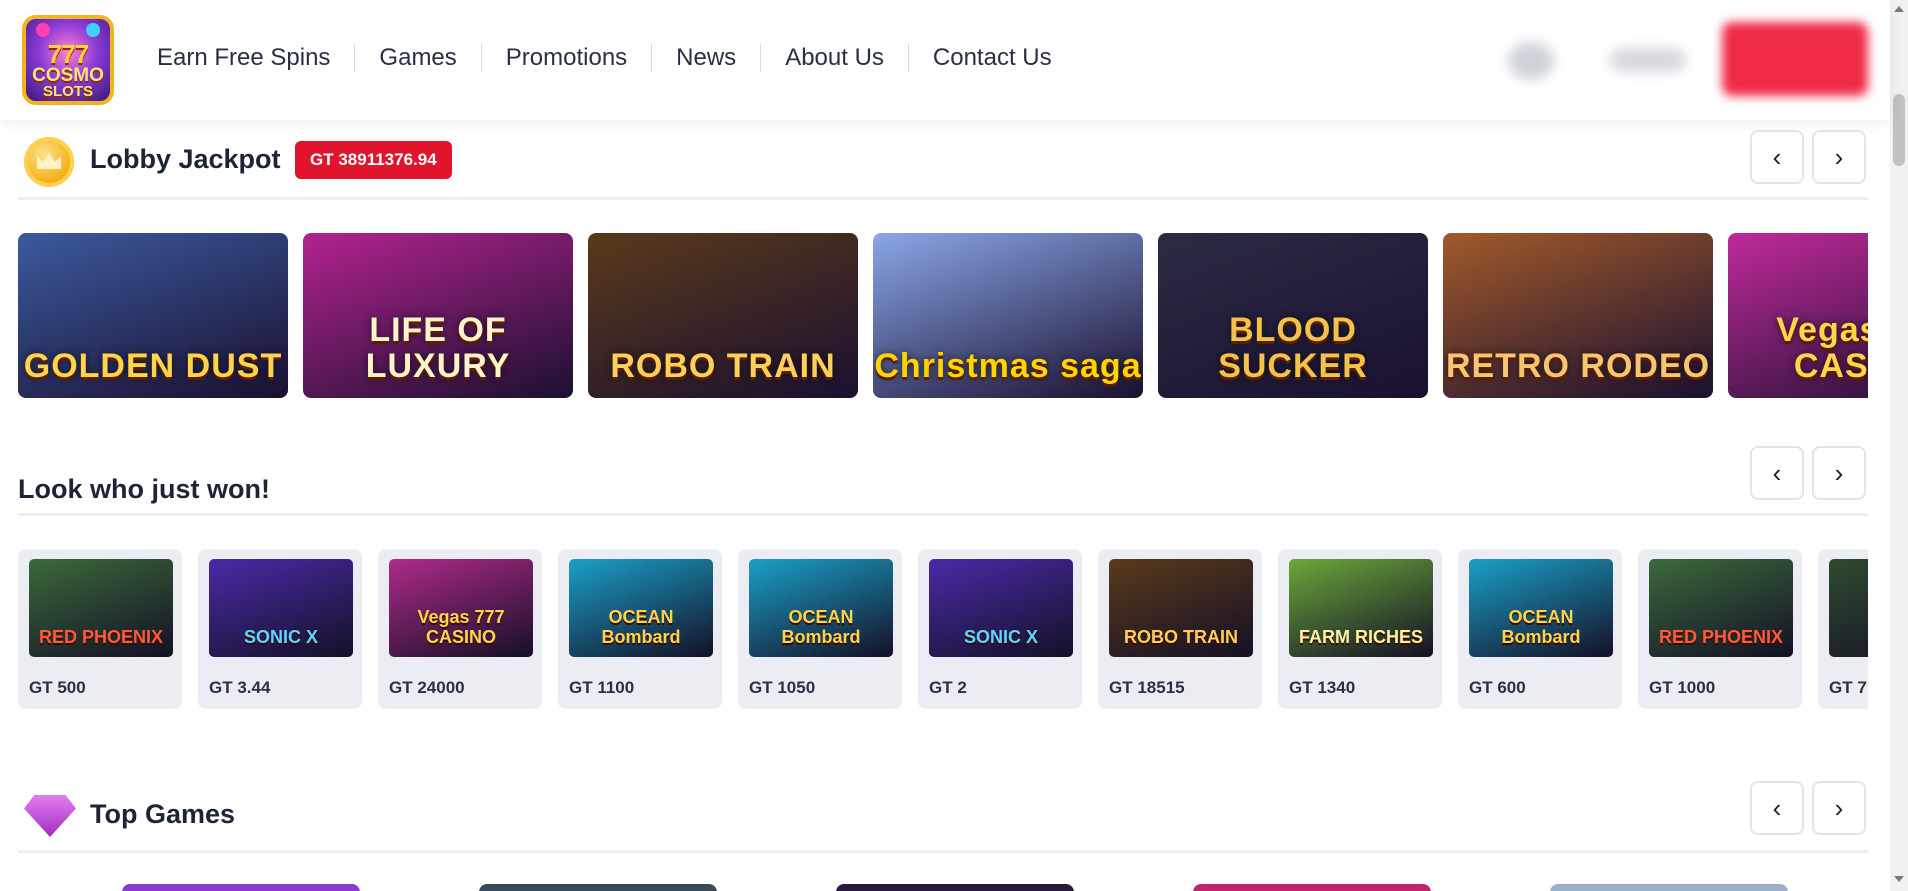  I want to click on game-card: LIFE OF LUXURY, so click(438, 315).